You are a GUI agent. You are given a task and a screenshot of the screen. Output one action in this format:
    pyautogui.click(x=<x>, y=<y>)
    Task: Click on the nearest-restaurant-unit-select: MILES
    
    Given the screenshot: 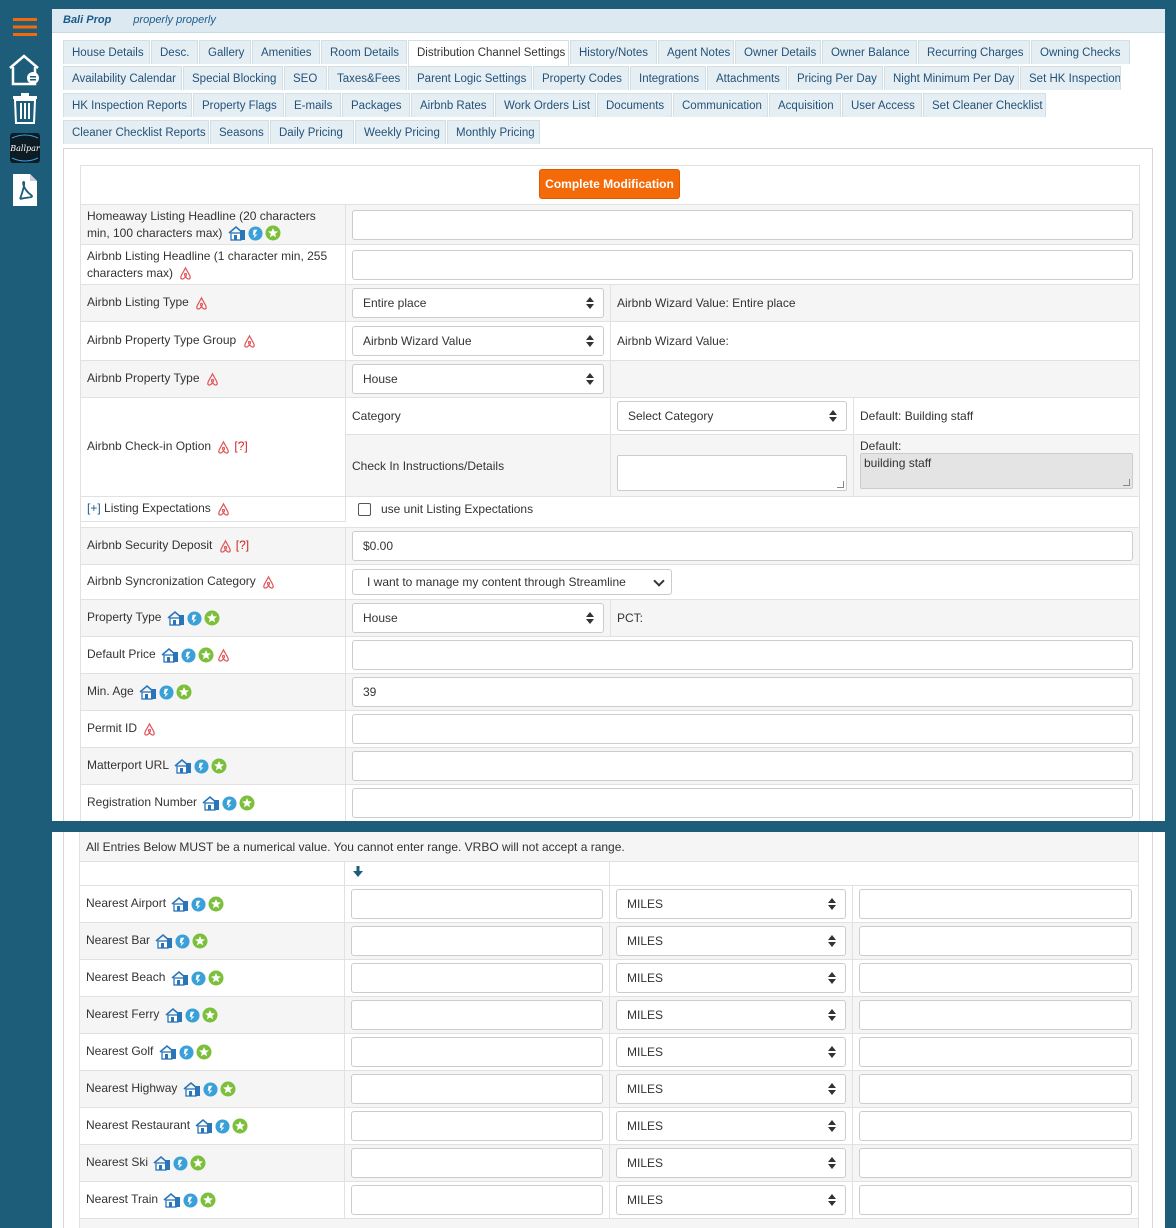 What is the action you would take?
    pyautogui.click(x=731, y=1126)
    